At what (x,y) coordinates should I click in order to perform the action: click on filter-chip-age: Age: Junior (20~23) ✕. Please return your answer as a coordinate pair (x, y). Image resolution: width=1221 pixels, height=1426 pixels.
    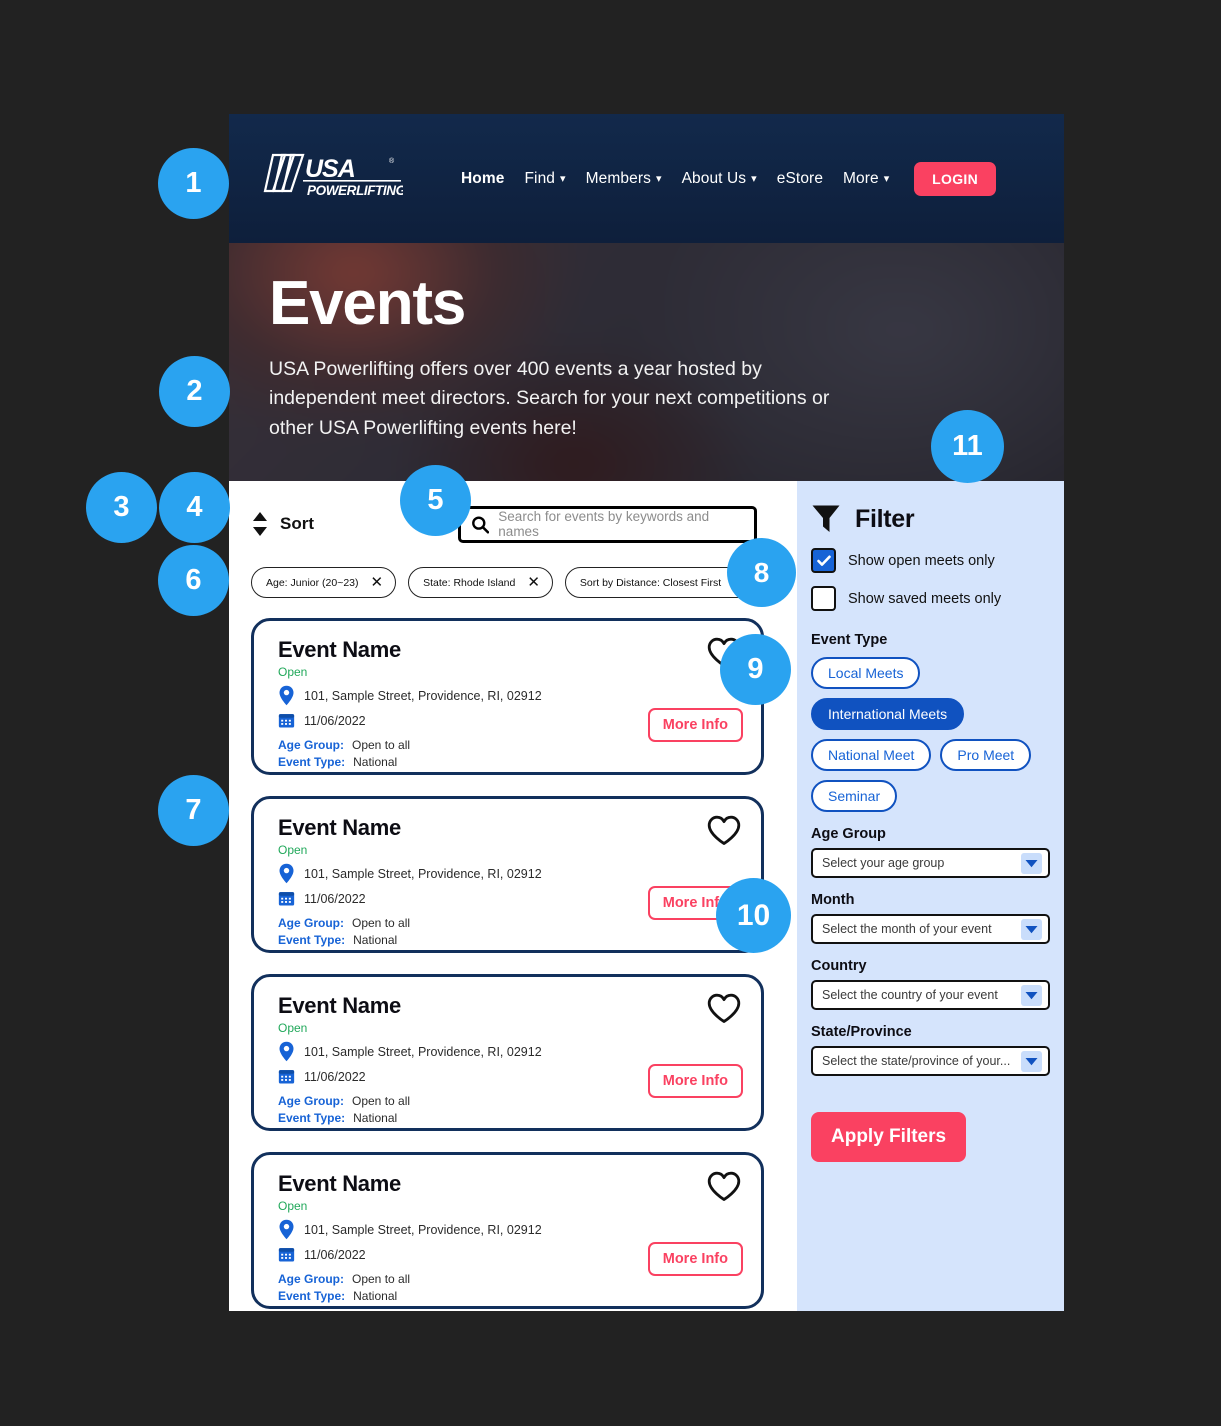
    Looking at the image, I should click on (324, 582).